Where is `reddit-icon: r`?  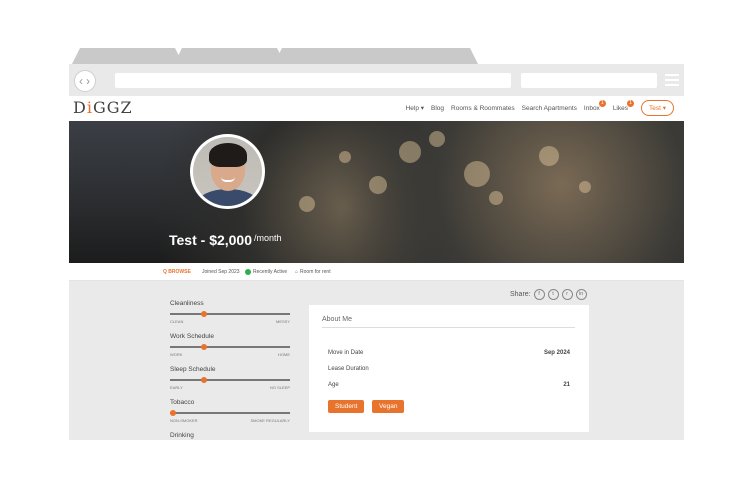 reddit-icon: r is located at coordinates (567, 294).